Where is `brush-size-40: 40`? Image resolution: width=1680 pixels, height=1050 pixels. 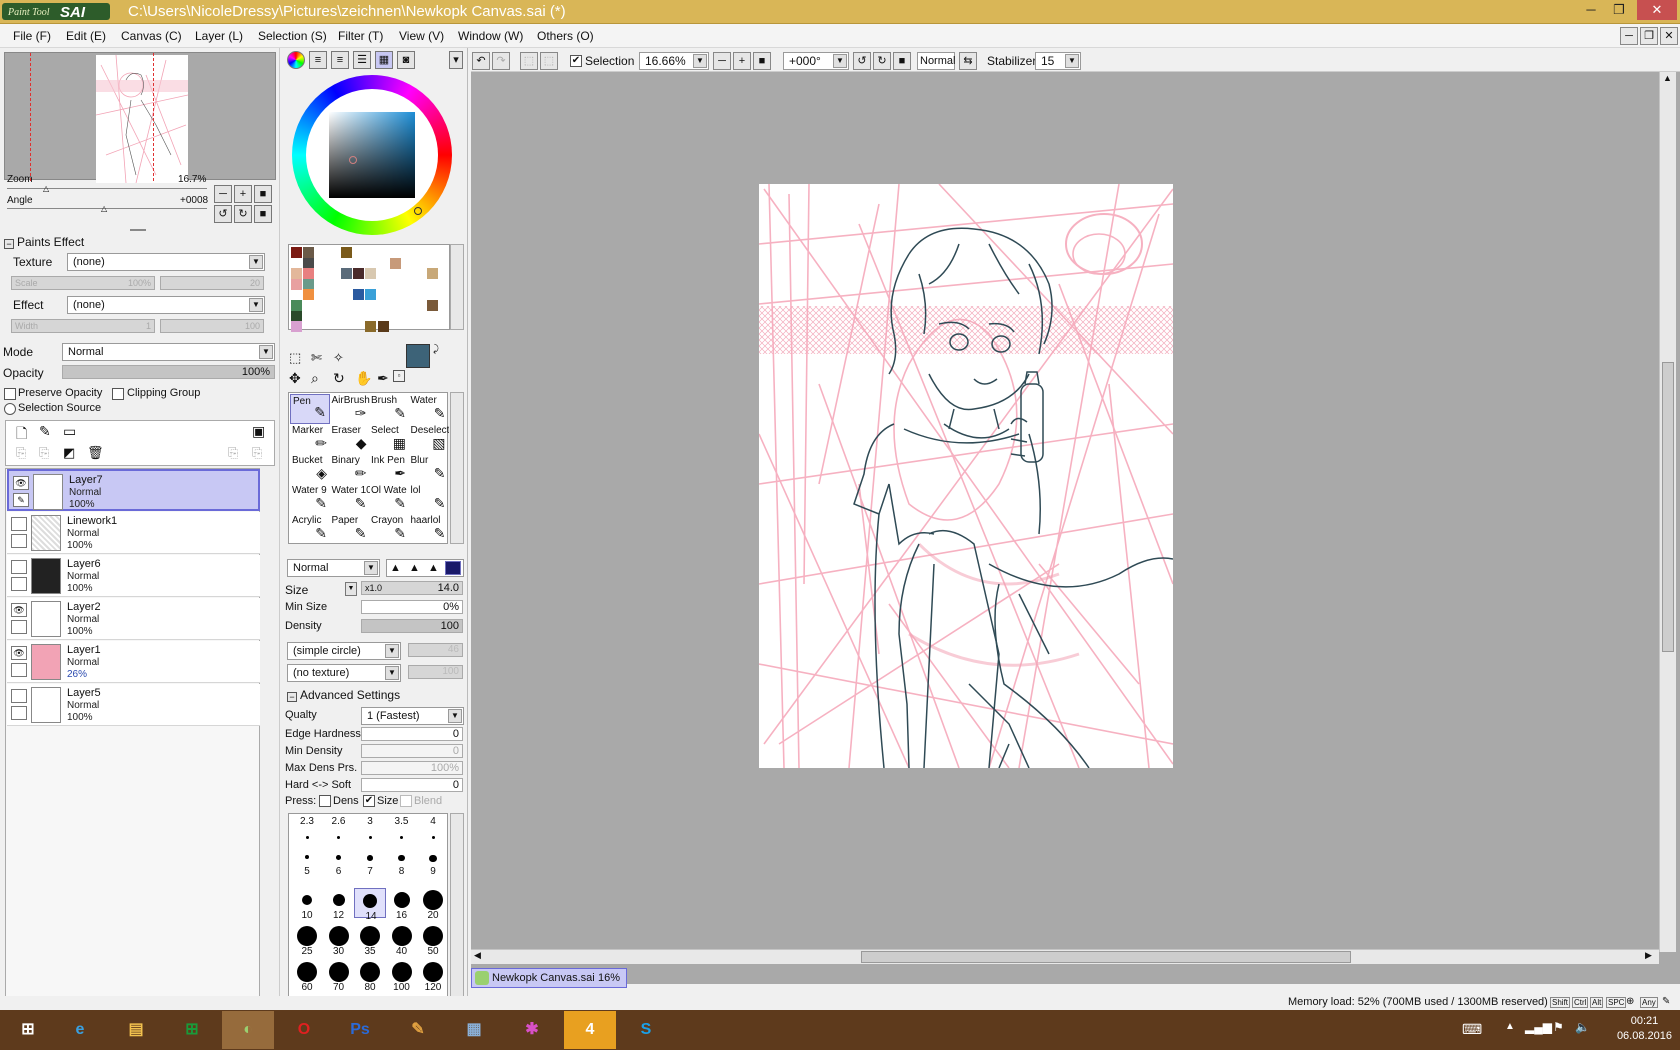 brush-size-40: 40 is located at coordinates (402, 940).